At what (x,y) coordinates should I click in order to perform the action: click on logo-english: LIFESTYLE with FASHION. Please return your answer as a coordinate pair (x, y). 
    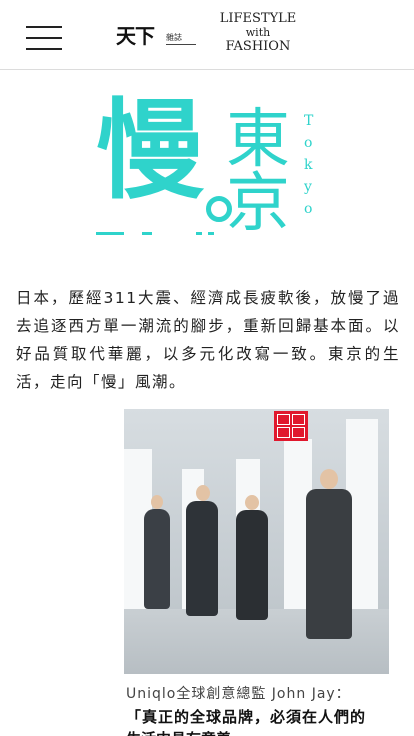
    Looking at the image, I should click on (258, 33).